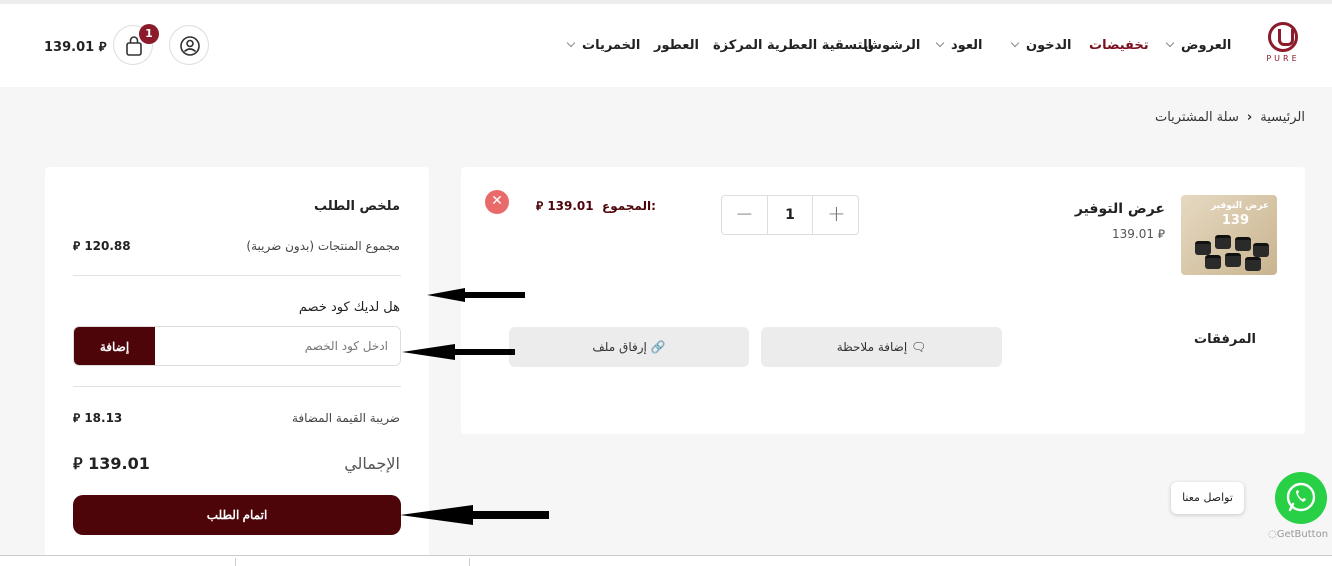  Describe the element at coordinates (596, 206) in the screenshot. I see `item-total: ⃁ 139.01 المجموع:` at that location.